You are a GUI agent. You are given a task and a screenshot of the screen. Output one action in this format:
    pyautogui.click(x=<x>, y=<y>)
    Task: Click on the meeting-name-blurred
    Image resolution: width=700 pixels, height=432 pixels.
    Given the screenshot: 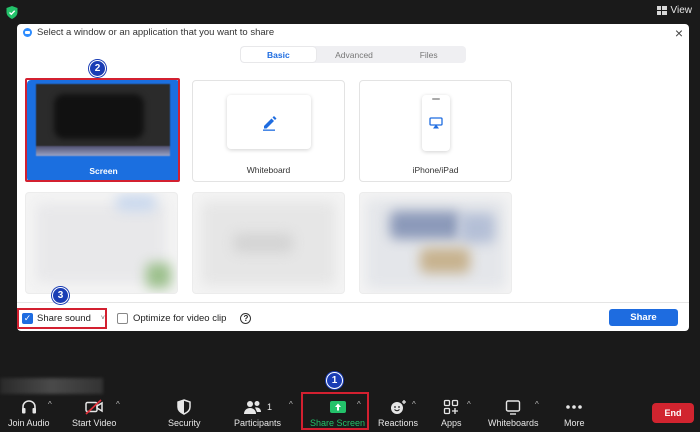 What is the action you would take?
    pyautogui.click(x=51, y=386)
    